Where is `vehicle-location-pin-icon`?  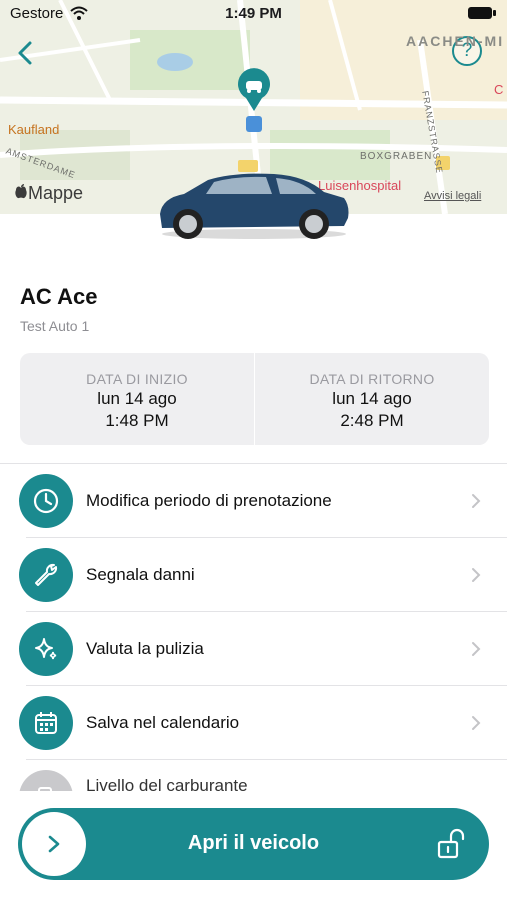 vehicle-location-pin-icon is located at coordinates (254, 90).